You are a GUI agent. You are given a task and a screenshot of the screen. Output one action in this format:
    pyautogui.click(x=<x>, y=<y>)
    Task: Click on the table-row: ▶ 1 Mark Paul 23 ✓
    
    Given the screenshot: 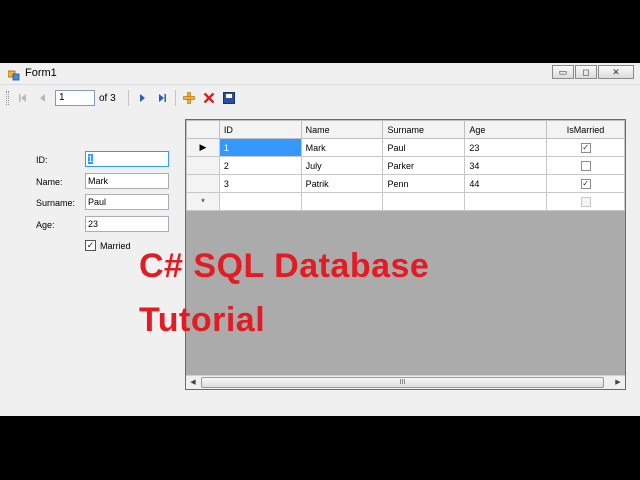 What is the action you would take?
    pyautogui.click(x=405, y=147)
    